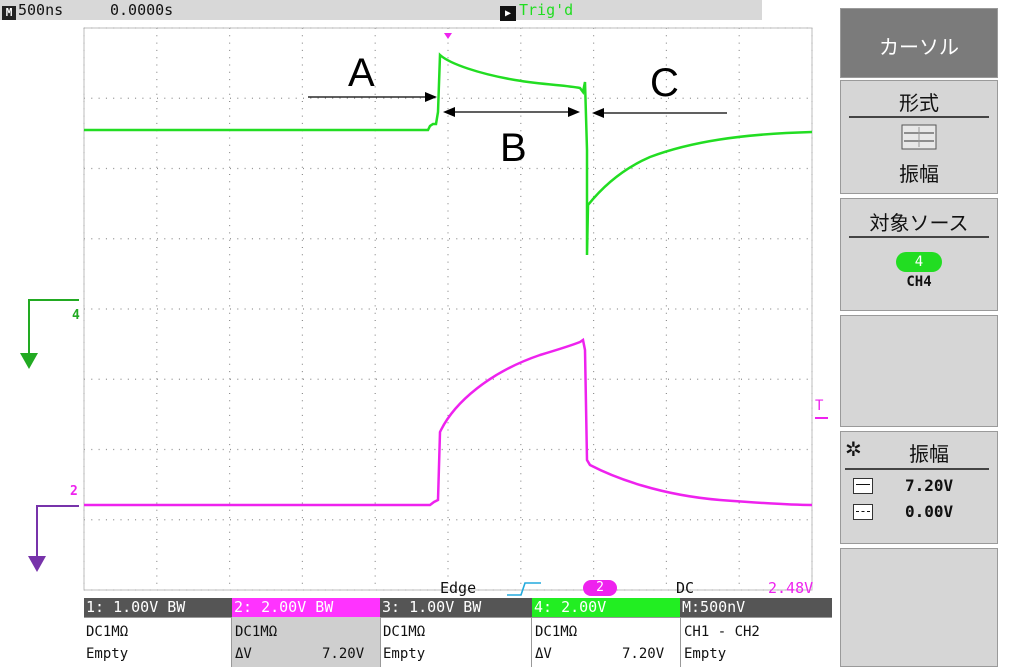 Image resolution: width=1009 pixels, height=668 pixels. Describe the element at coordinates (919, 262) in the screenshot. I see `source-badge: 4` at that location.